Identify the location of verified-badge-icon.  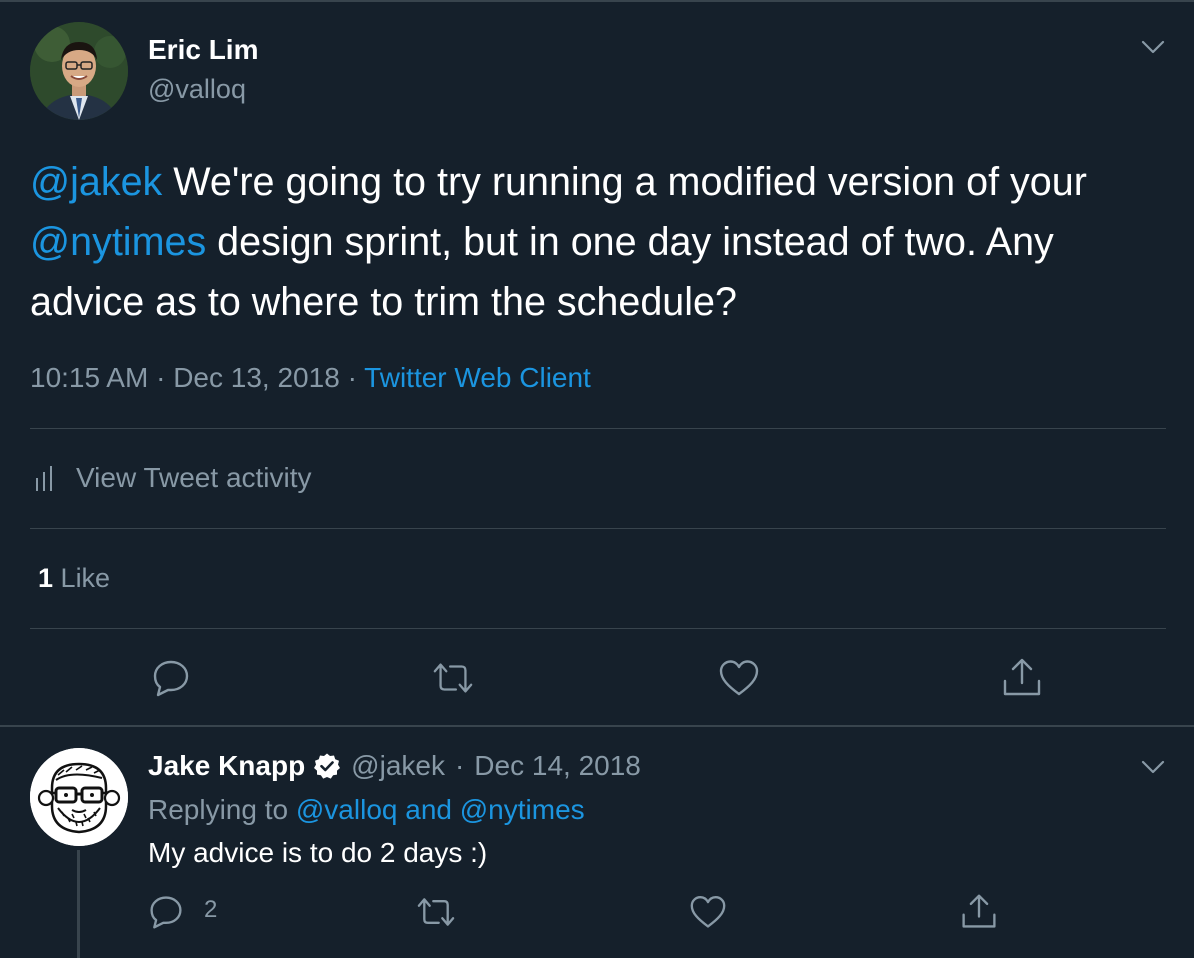
(327, 766).